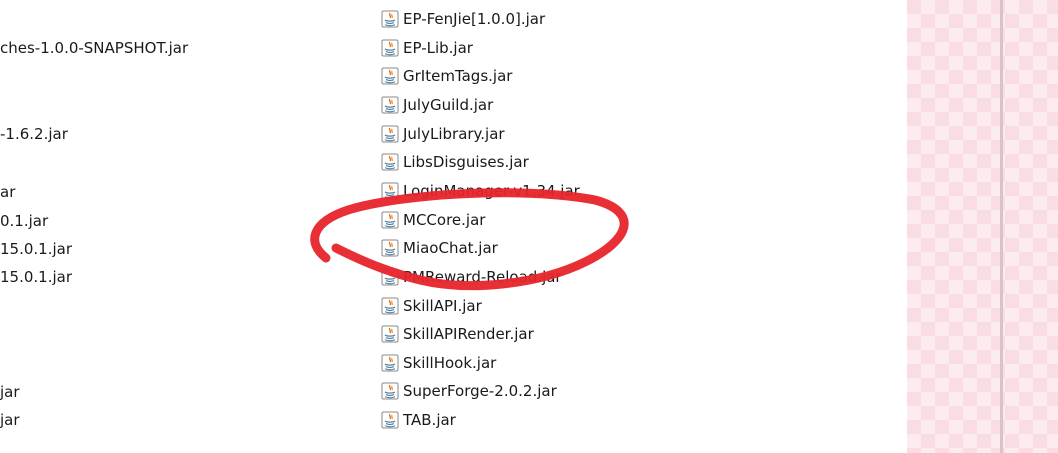 The height and width of the screenshot is (453, 1058). What do you see at coordinates (450, 362) in the screenshot?
I see `file-name: SkillHook.jar` at bounding box center [450, 362].